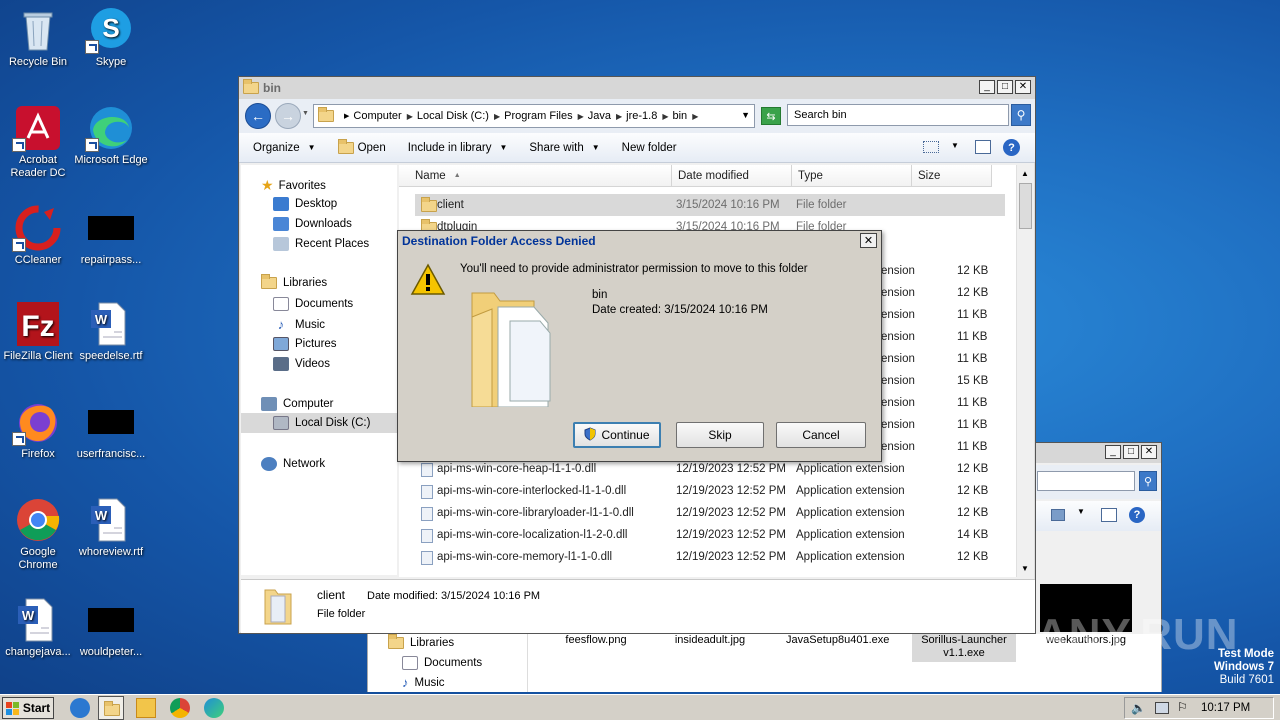 This screenshot has height=720, width=1280. What do you see at coordinates (28, 708) in the screenshot?
I see `start-button: Start` at bounding box center [28, 708].